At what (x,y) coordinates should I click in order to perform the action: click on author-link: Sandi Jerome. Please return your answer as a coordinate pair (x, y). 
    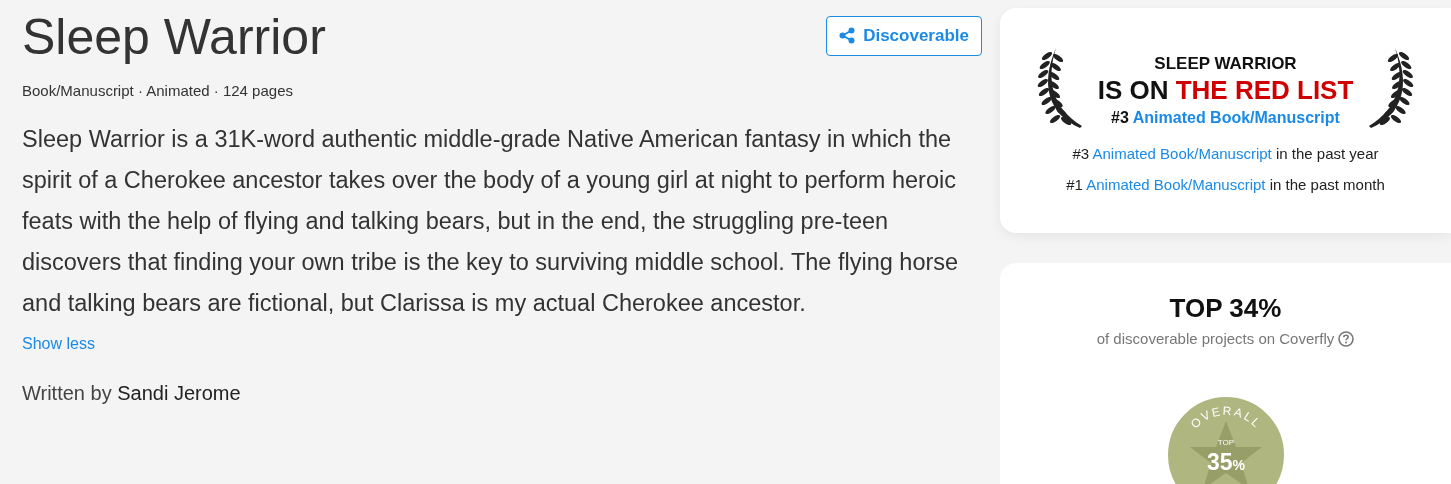
    Looking at the image, I should click on (179, 392).